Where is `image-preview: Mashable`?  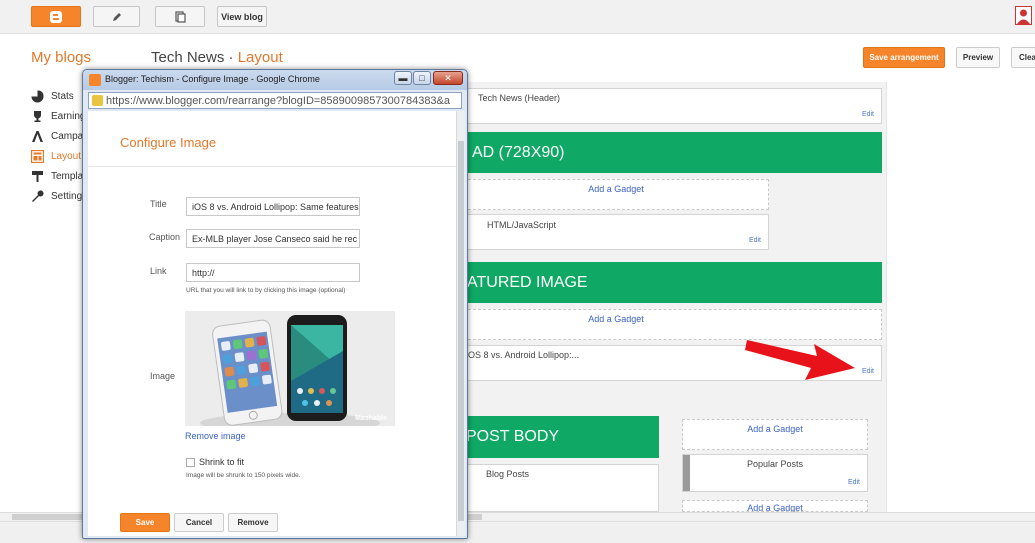
image-preview: Mashable is located at coordinates (290, 368).